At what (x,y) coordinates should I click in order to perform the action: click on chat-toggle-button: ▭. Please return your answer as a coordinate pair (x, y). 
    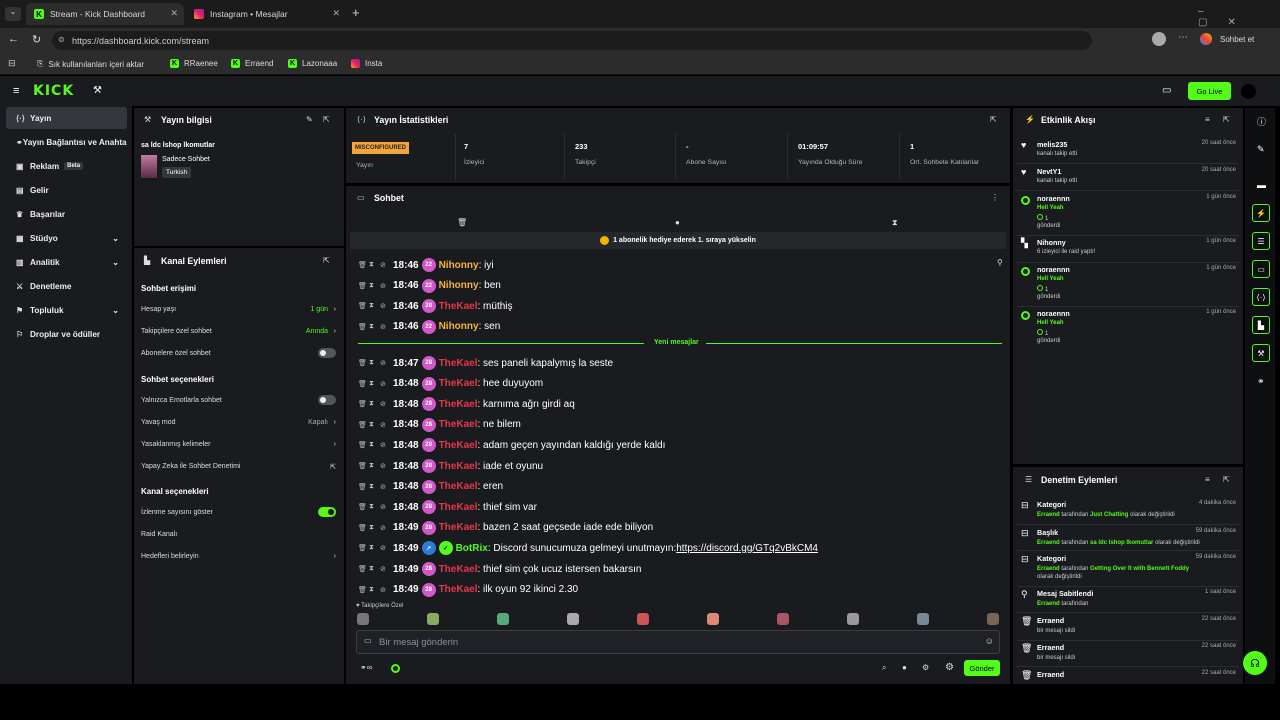
    Looking at the image, I should click on (1261, 269).